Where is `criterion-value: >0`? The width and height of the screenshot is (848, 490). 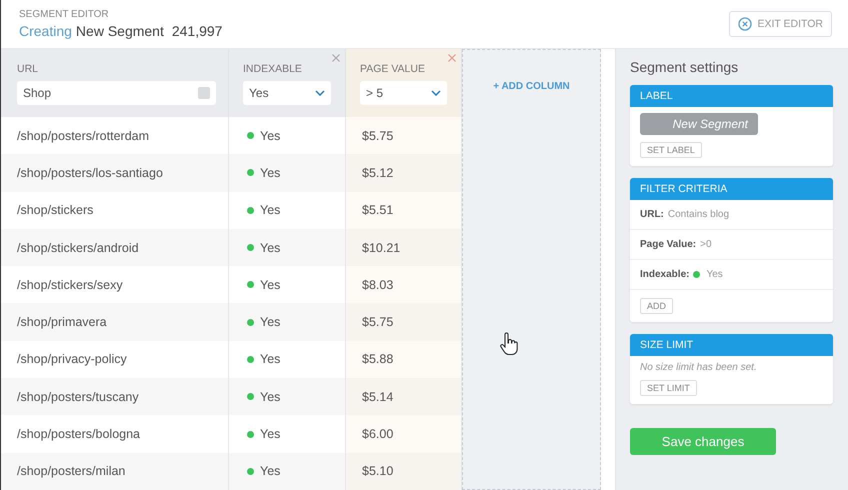
criterion-value: >0 is located at coordinates (706, 244).